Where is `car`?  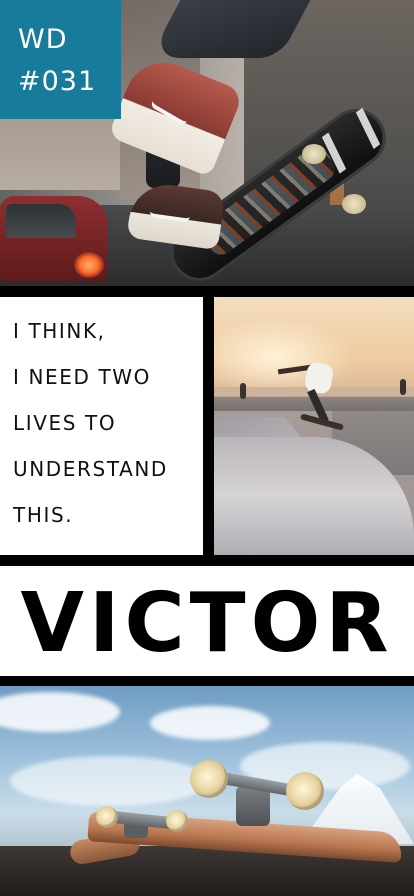
car is located at coordinates (54, 239).